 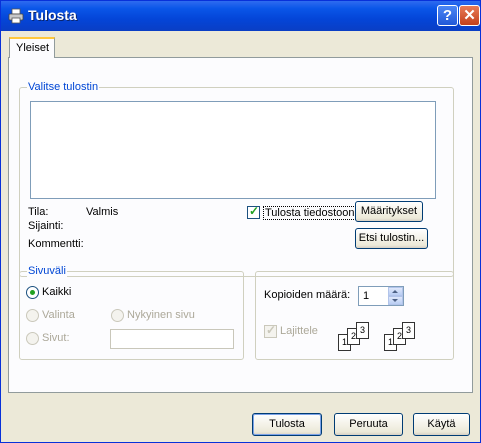 I want to click on printer-group-legend: Valitse tulostin, so click(x=63, y=87).